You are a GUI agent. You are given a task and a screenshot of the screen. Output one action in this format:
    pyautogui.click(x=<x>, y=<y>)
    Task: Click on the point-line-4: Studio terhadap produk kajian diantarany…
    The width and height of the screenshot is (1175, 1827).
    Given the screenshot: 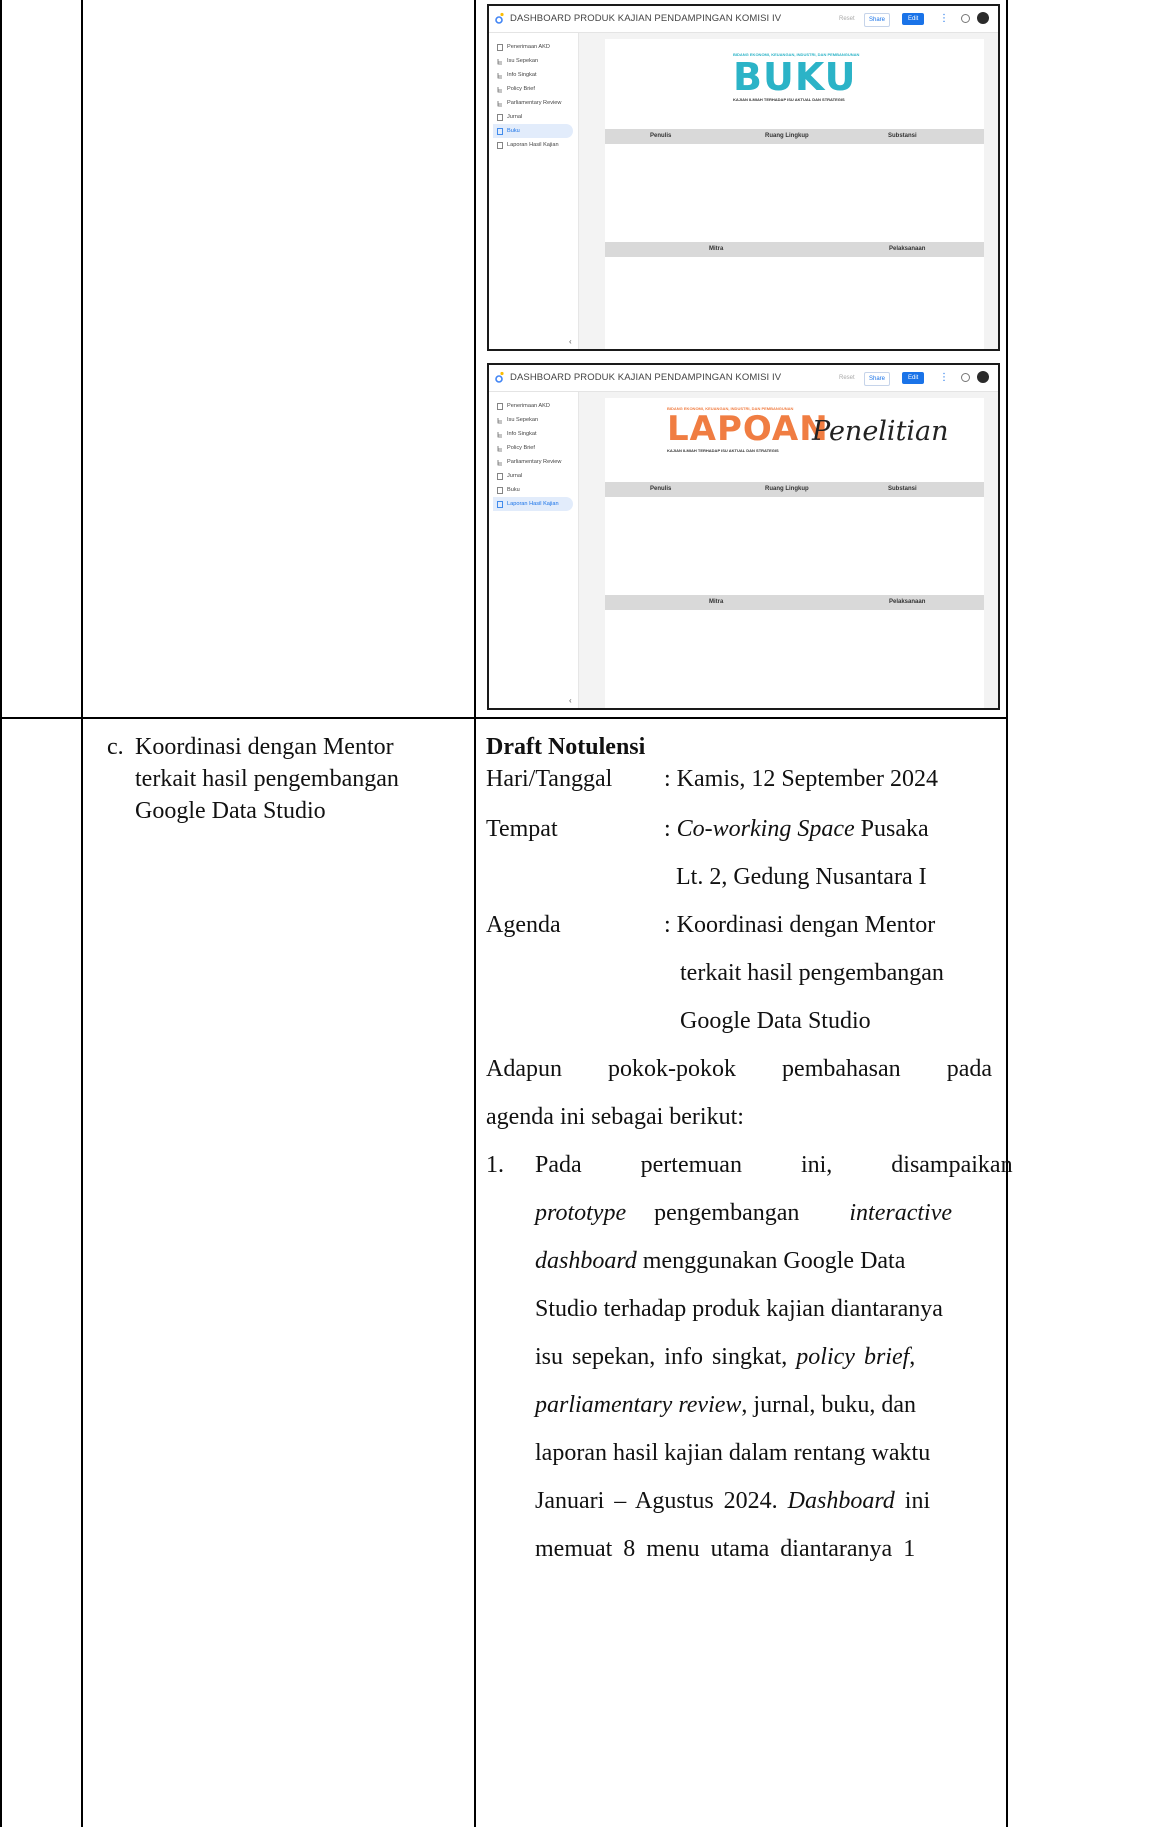 What is the action you would take?
    pyautogui.click(x=739, y=1309)
    